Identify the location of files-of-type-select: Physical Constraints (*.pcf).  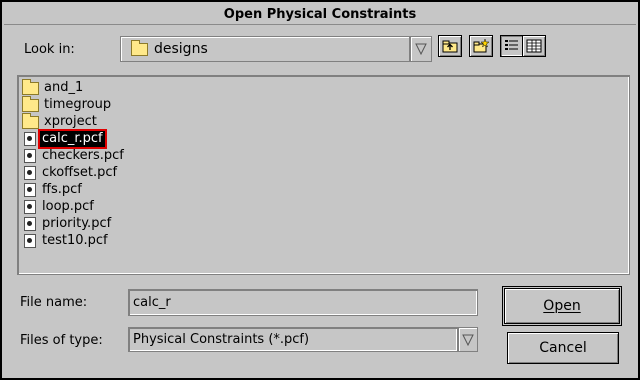
(293, 339).